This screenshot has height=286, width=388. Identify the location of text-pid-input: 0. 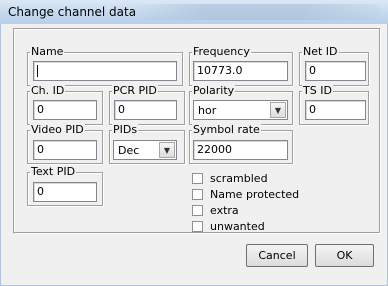
(65, 192).